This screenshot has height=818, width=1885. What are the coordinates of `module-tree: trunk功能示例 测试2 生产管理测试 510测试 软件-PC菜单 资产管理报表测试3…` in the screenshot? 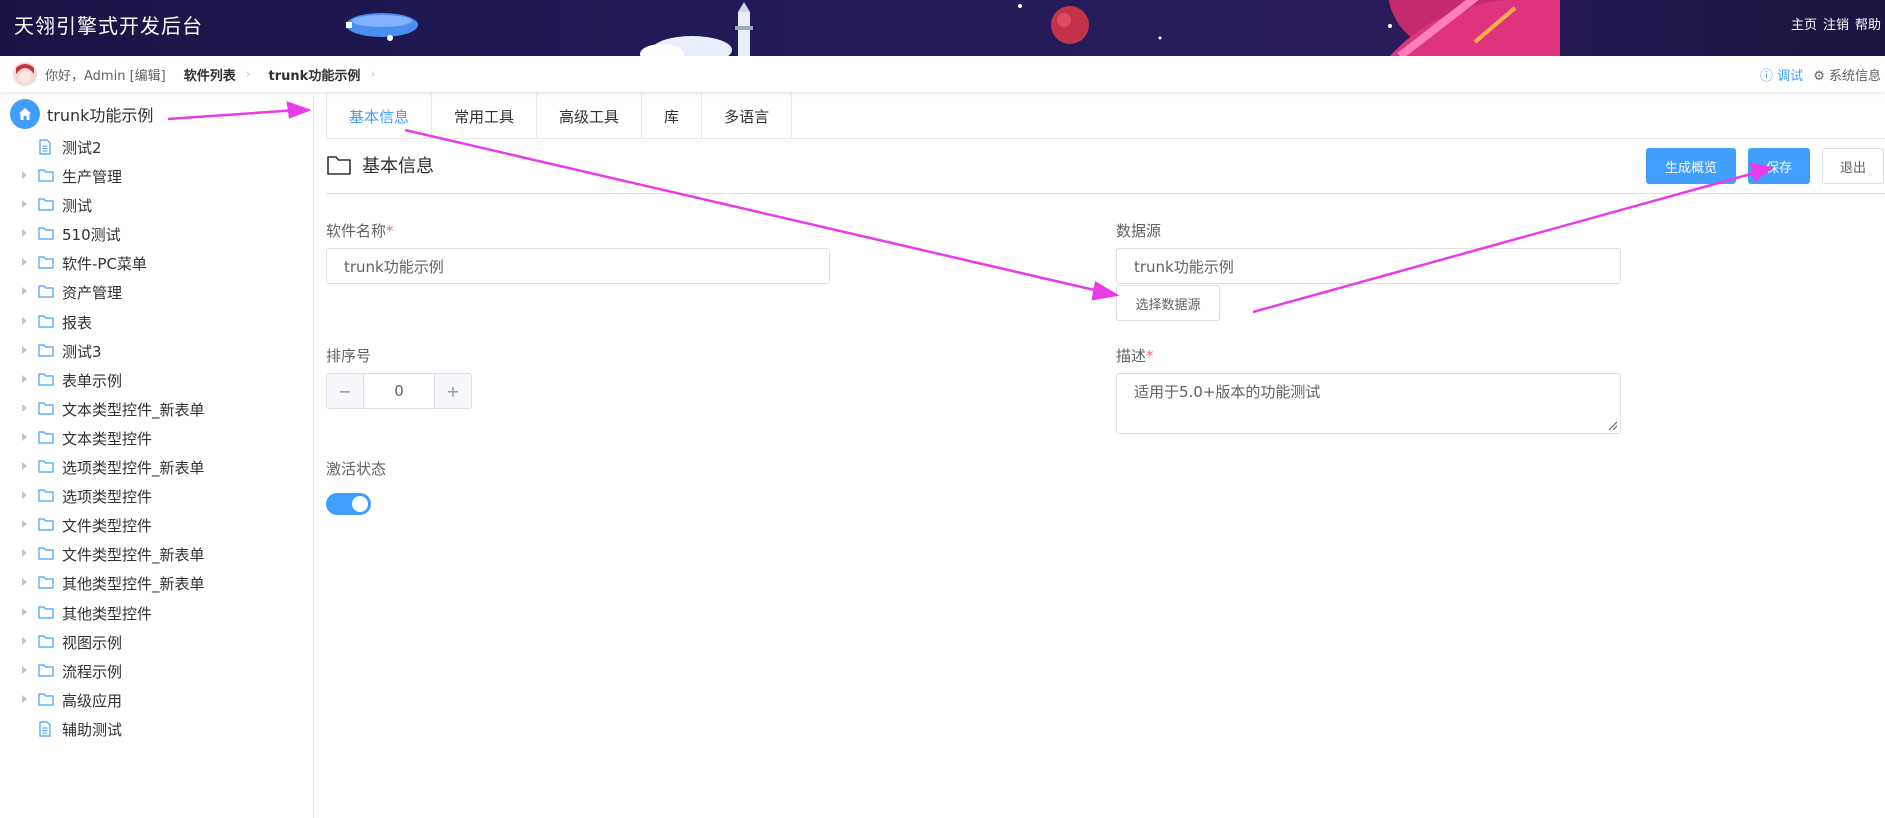 It's located at (157, 457).